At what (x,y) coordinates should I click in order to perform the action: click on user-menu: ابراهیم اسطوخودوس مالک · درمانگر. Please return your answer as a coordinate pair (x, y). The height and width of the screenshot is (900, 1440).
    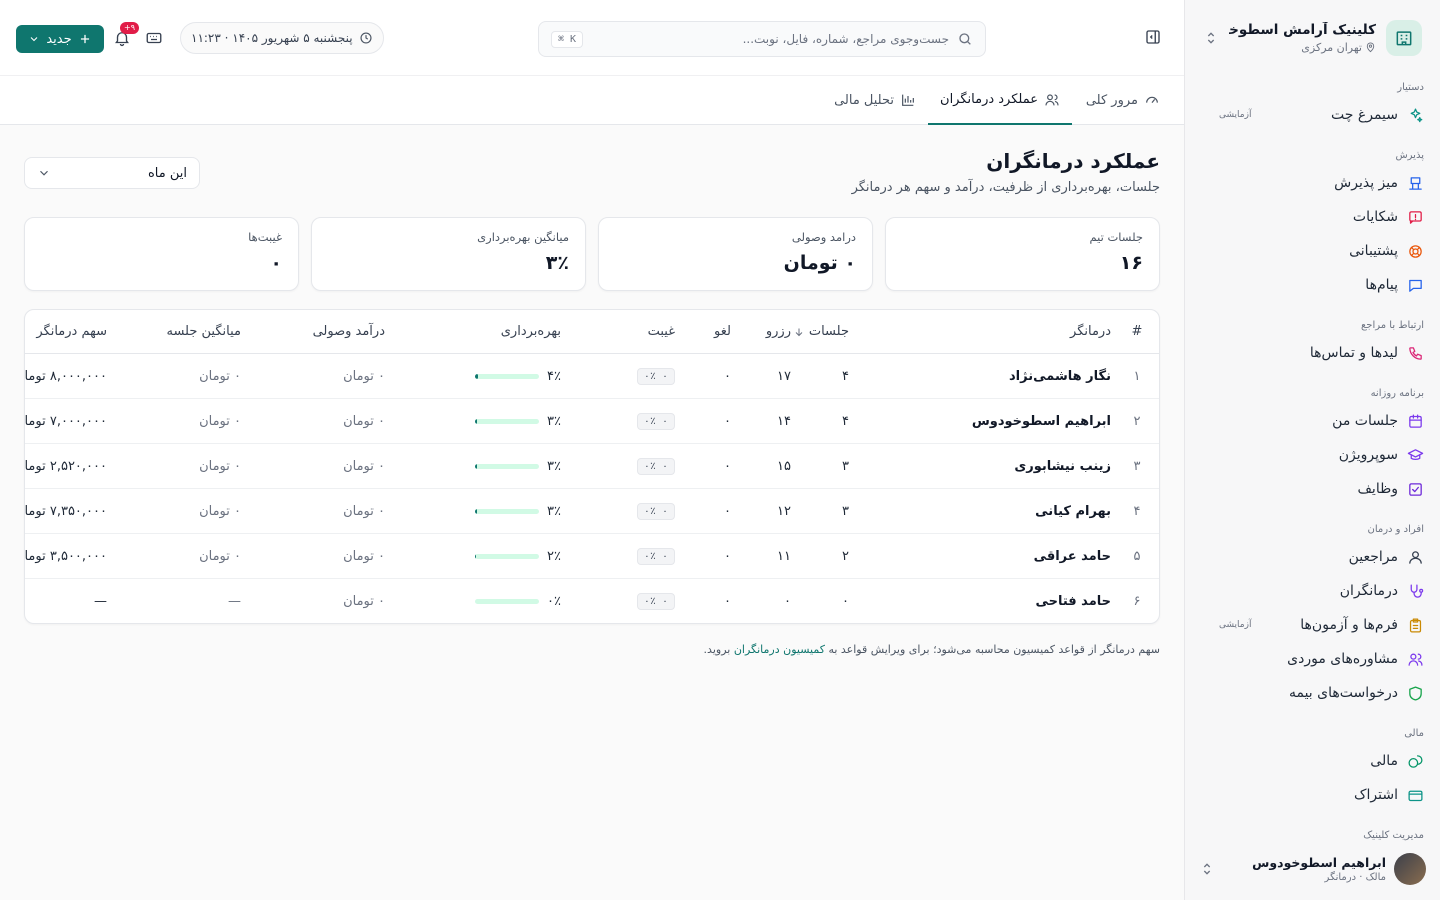
    Looking at the image, I should click on (1312, 869).